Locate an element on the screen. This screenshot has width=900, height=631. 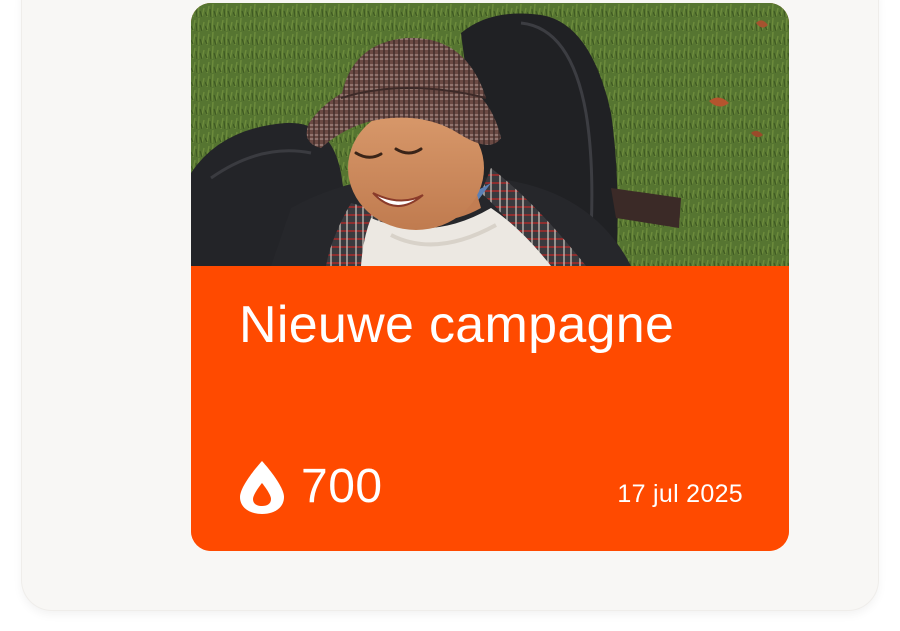
drop-icon is located at coordinates (262, 487).